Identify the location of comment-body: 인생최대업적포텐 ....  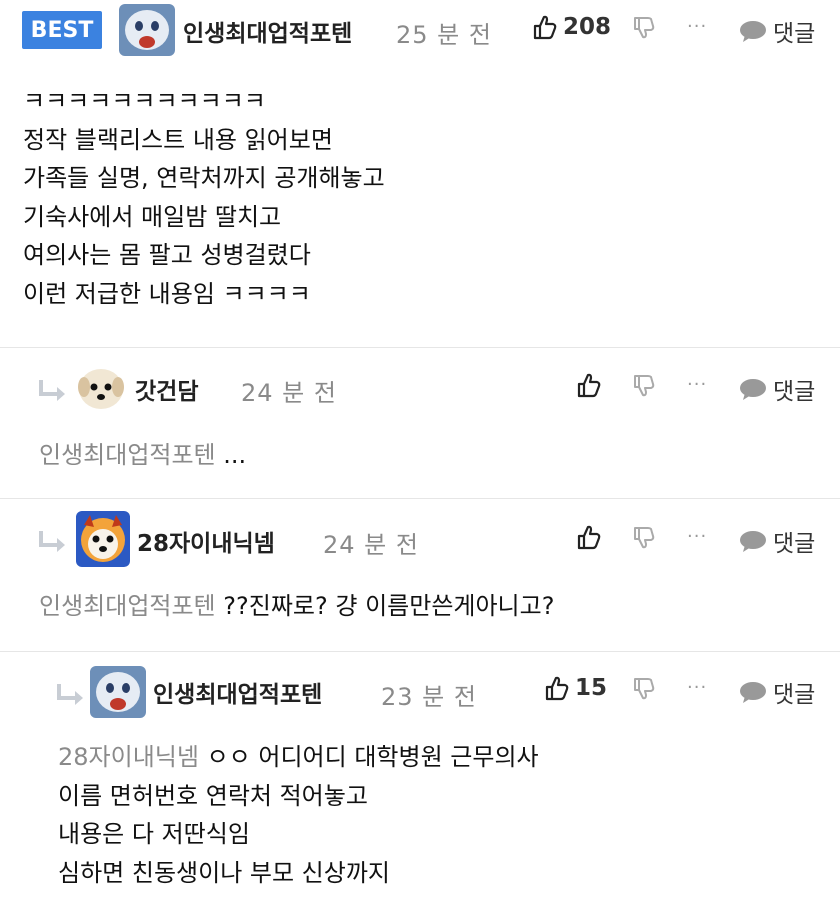
(142, 455).